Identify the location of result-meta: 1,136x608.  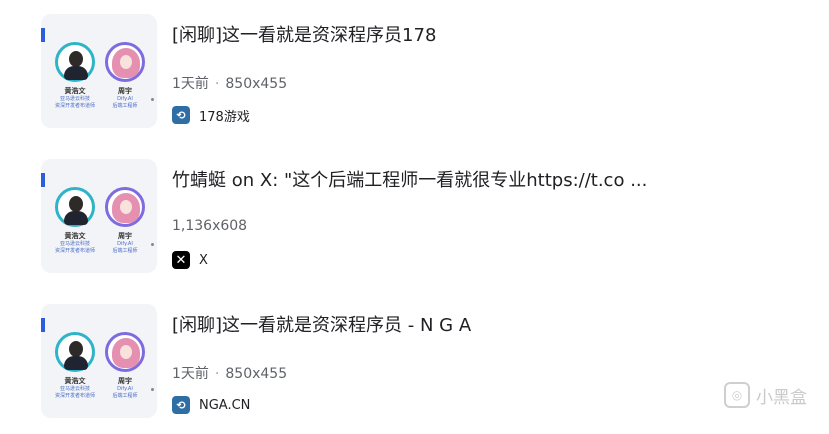
(209, 226).